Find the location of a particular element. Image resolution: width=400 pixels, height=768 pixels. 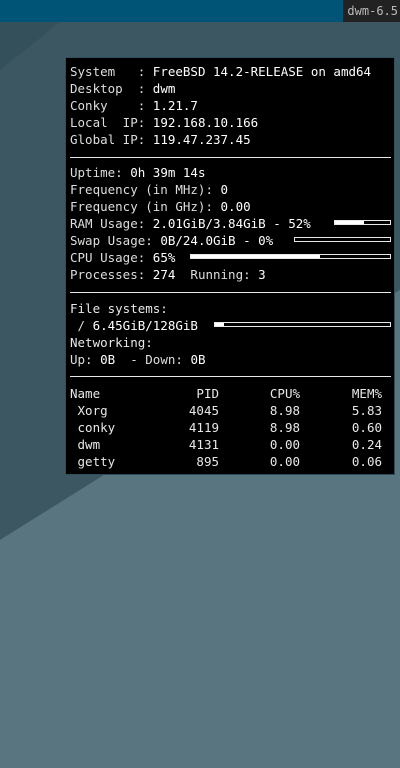

process-mem: 0.60 is located at coordinates (366, 427).